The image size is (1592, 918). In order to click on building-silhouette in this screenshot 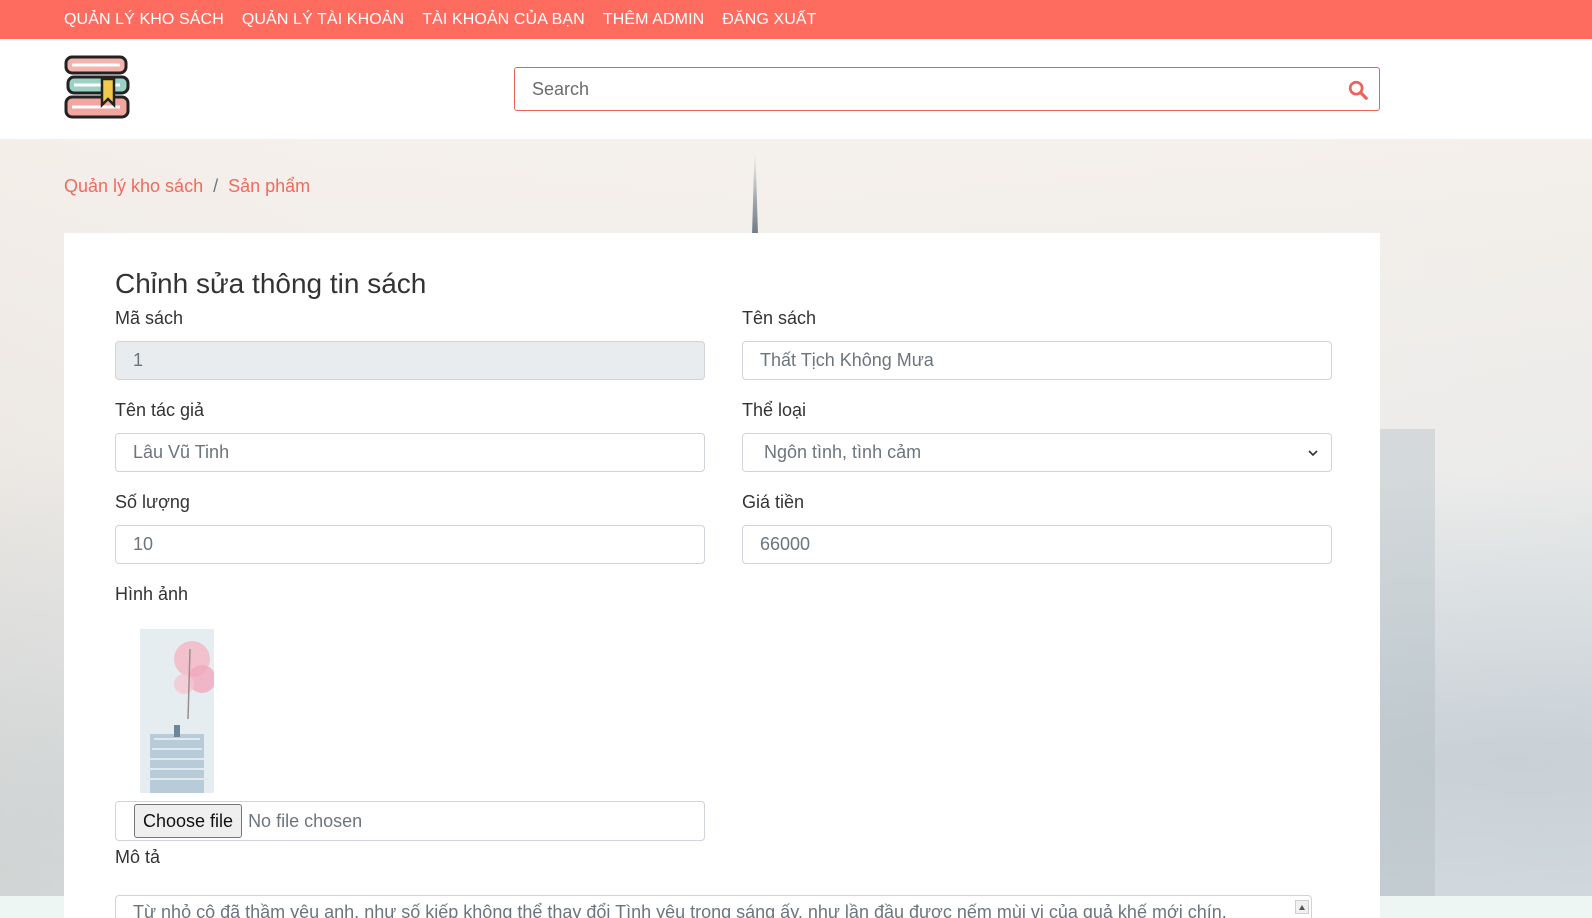, I will do `click(1405, 673)`.